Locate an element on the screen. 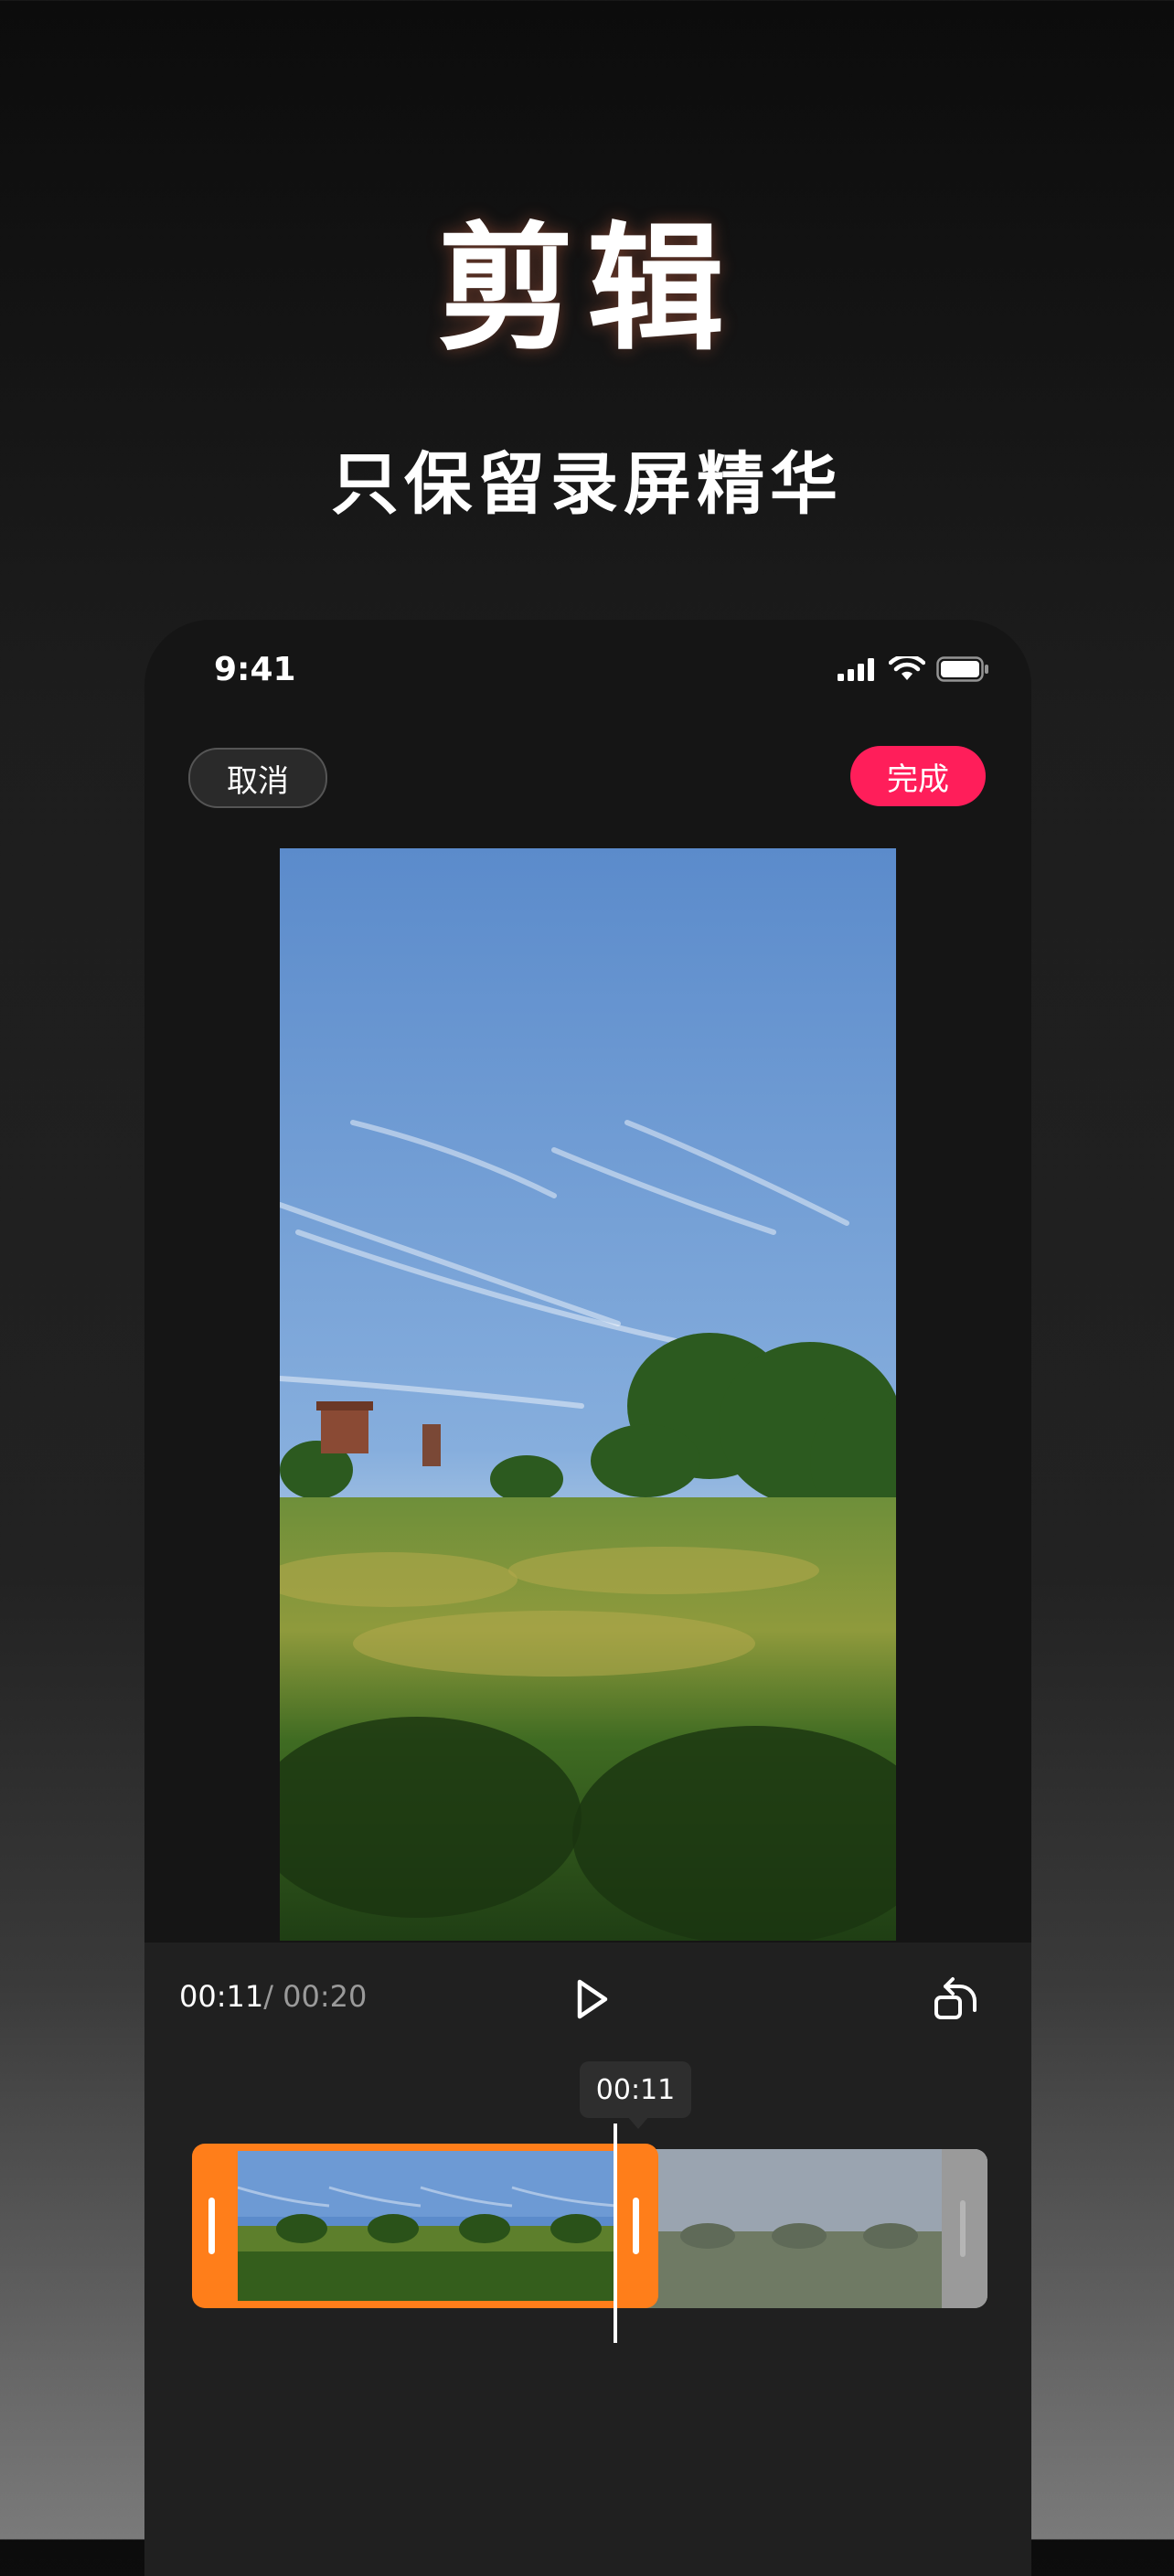 The width and height of the screenshot is (1174, 2576). current-time: 00:11 is located at coordinates (221, 1996).